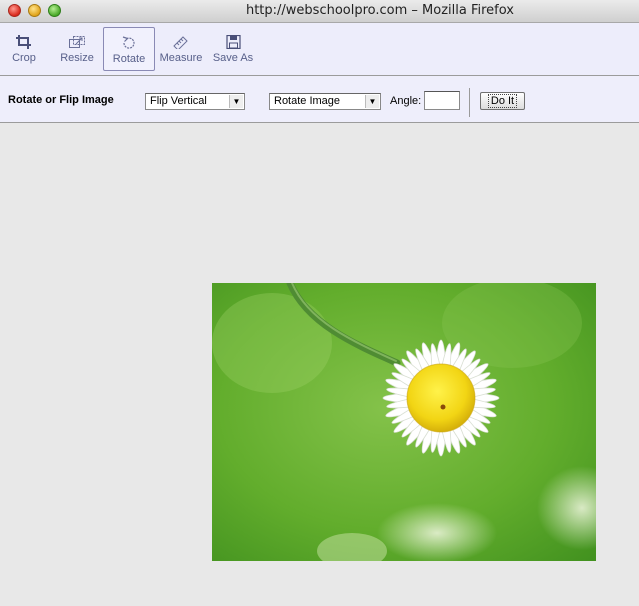 The width and height of the screenshot is (639, 606). What do you see at coordinates (34, 10) in the screenshot?
I see `minimize-window-button` at bounding box center [34, 10].